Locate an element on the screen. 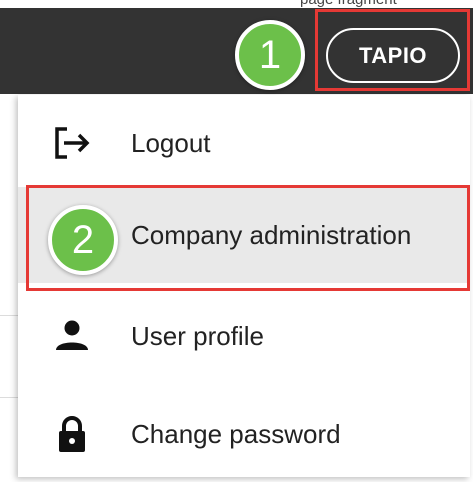 Image resolution: width=473 pixels, height=482 pixels. person-icon is located at coordinates (72, 336).